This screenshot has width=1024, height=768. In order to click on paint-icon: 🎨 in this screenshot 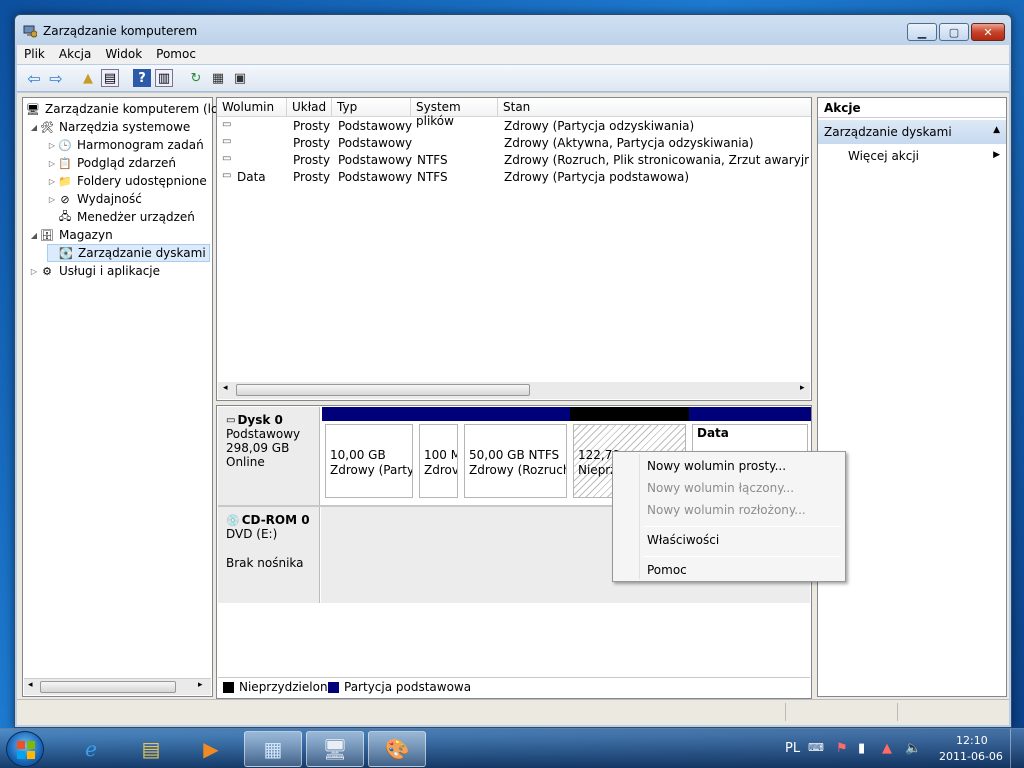, I will do `click(397, 749)`.